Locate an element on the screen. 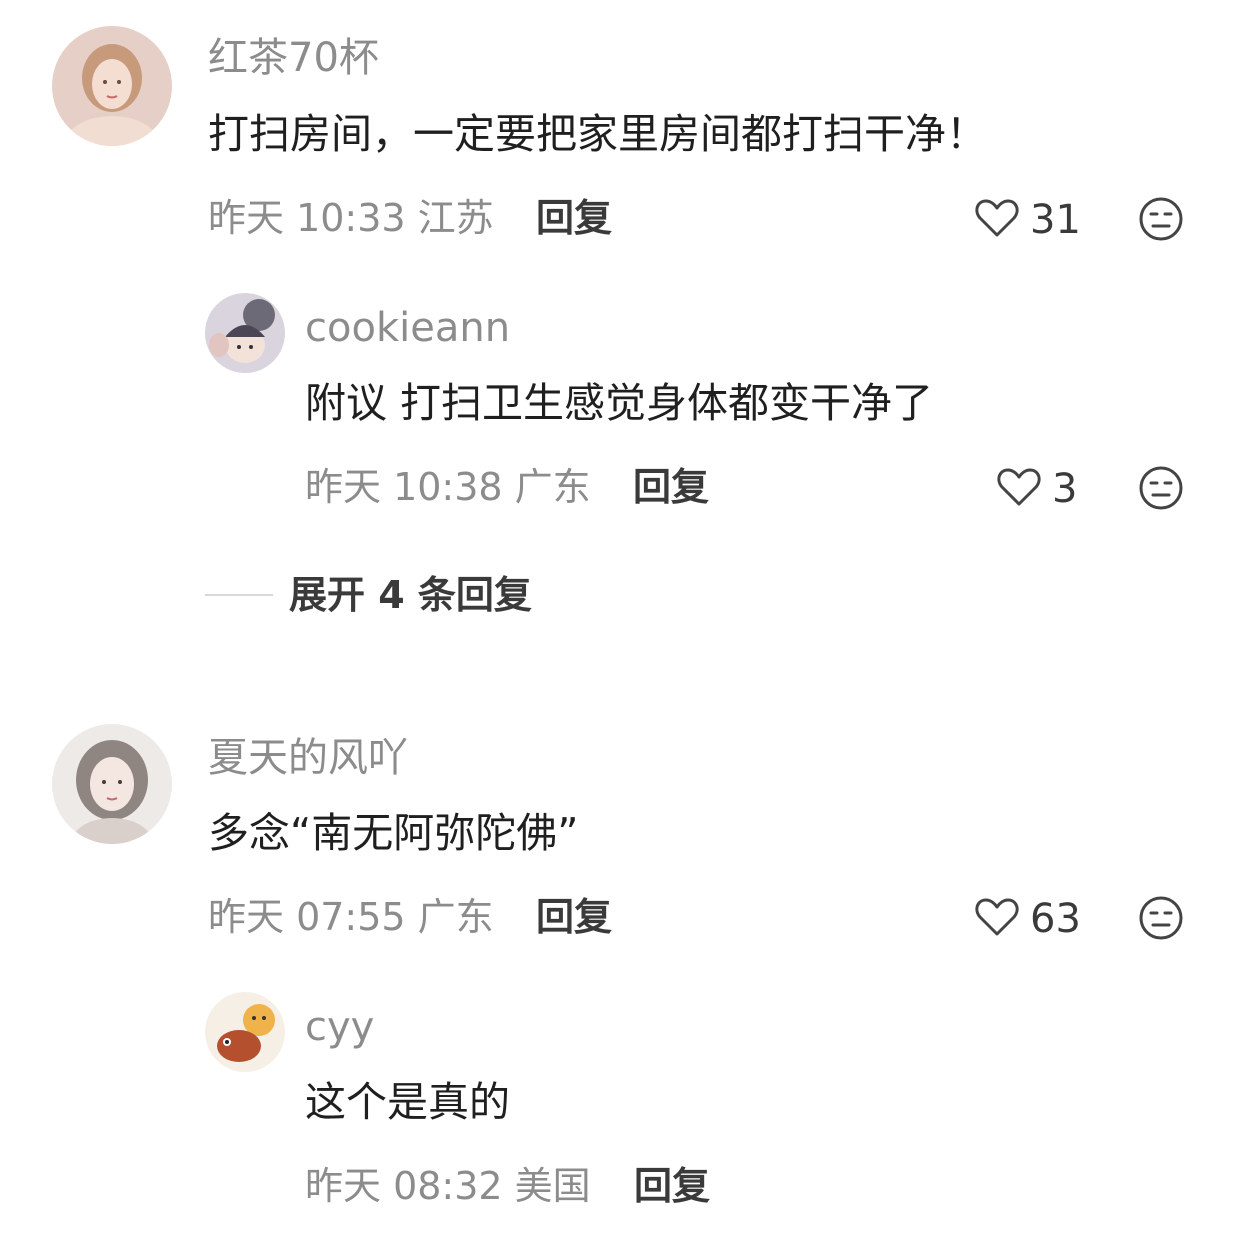  comment-text: 这个是真的 is located at coordinates (407, 1102).